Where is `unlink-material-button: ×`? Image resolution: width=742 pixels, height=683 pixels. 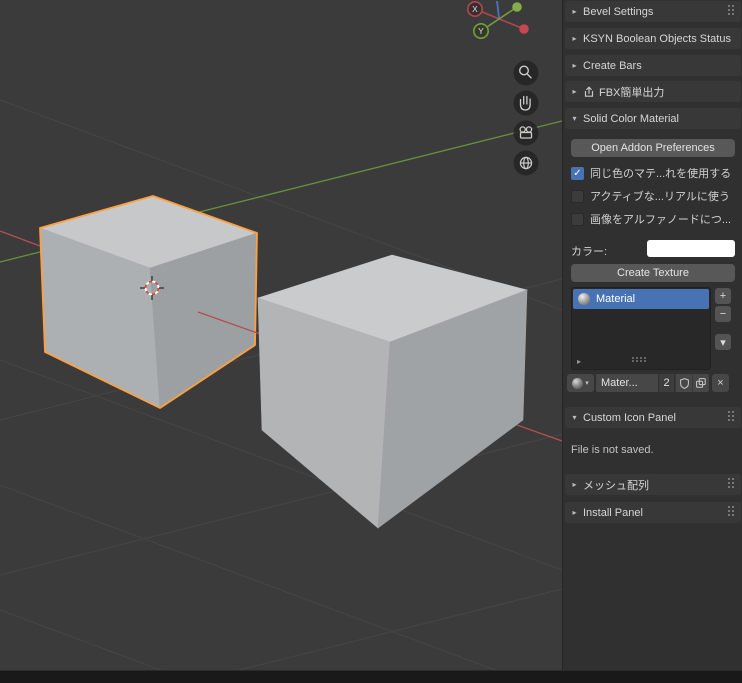
unlink-material-button: × is located at coordinates (720, 383).